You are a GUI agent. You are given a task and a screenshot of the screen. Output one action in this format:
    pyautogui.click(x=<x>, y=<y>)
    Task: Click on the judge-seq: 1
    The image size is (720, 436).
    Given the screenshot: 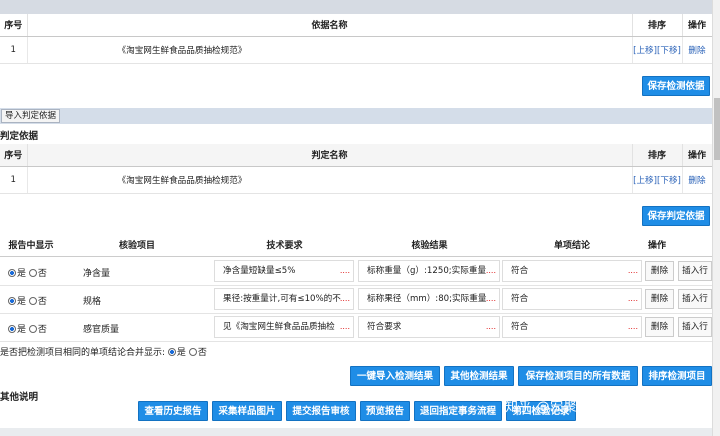 What is the action you would take?
    pyautogui.click(x=14, y=180)
    